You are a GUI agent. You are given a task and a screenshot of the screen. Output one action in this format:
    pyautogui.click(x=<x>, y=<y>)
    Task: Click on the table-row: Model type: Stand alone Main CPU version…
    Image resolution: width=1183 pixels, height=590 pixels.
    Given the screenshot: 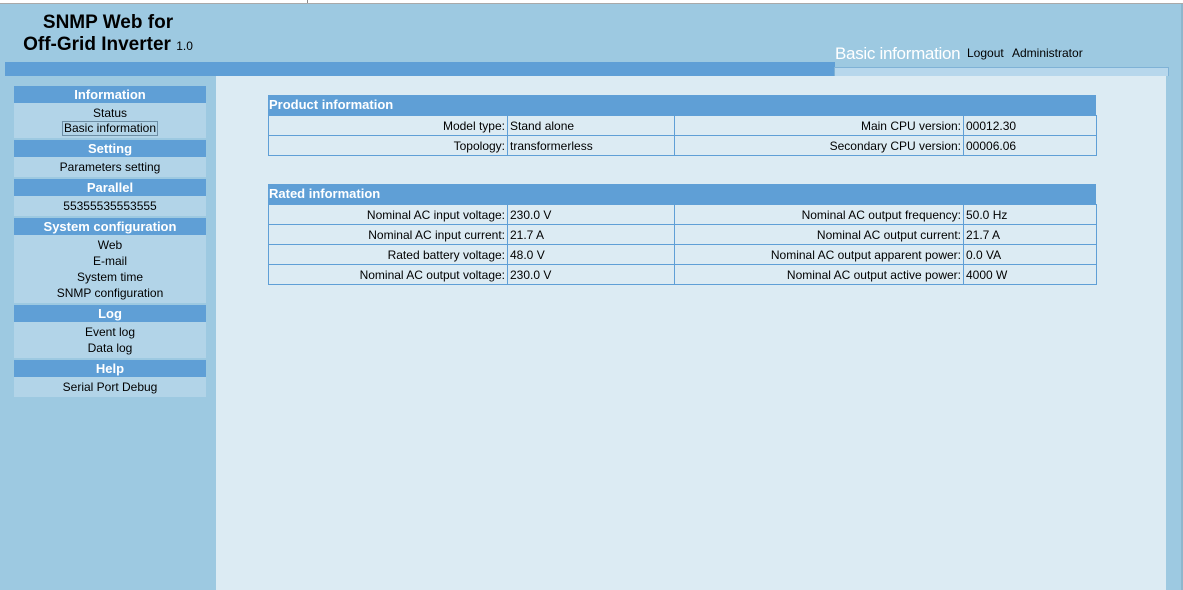 What is the action you would take?
    pyautogui.click(x=682, y=125)
    